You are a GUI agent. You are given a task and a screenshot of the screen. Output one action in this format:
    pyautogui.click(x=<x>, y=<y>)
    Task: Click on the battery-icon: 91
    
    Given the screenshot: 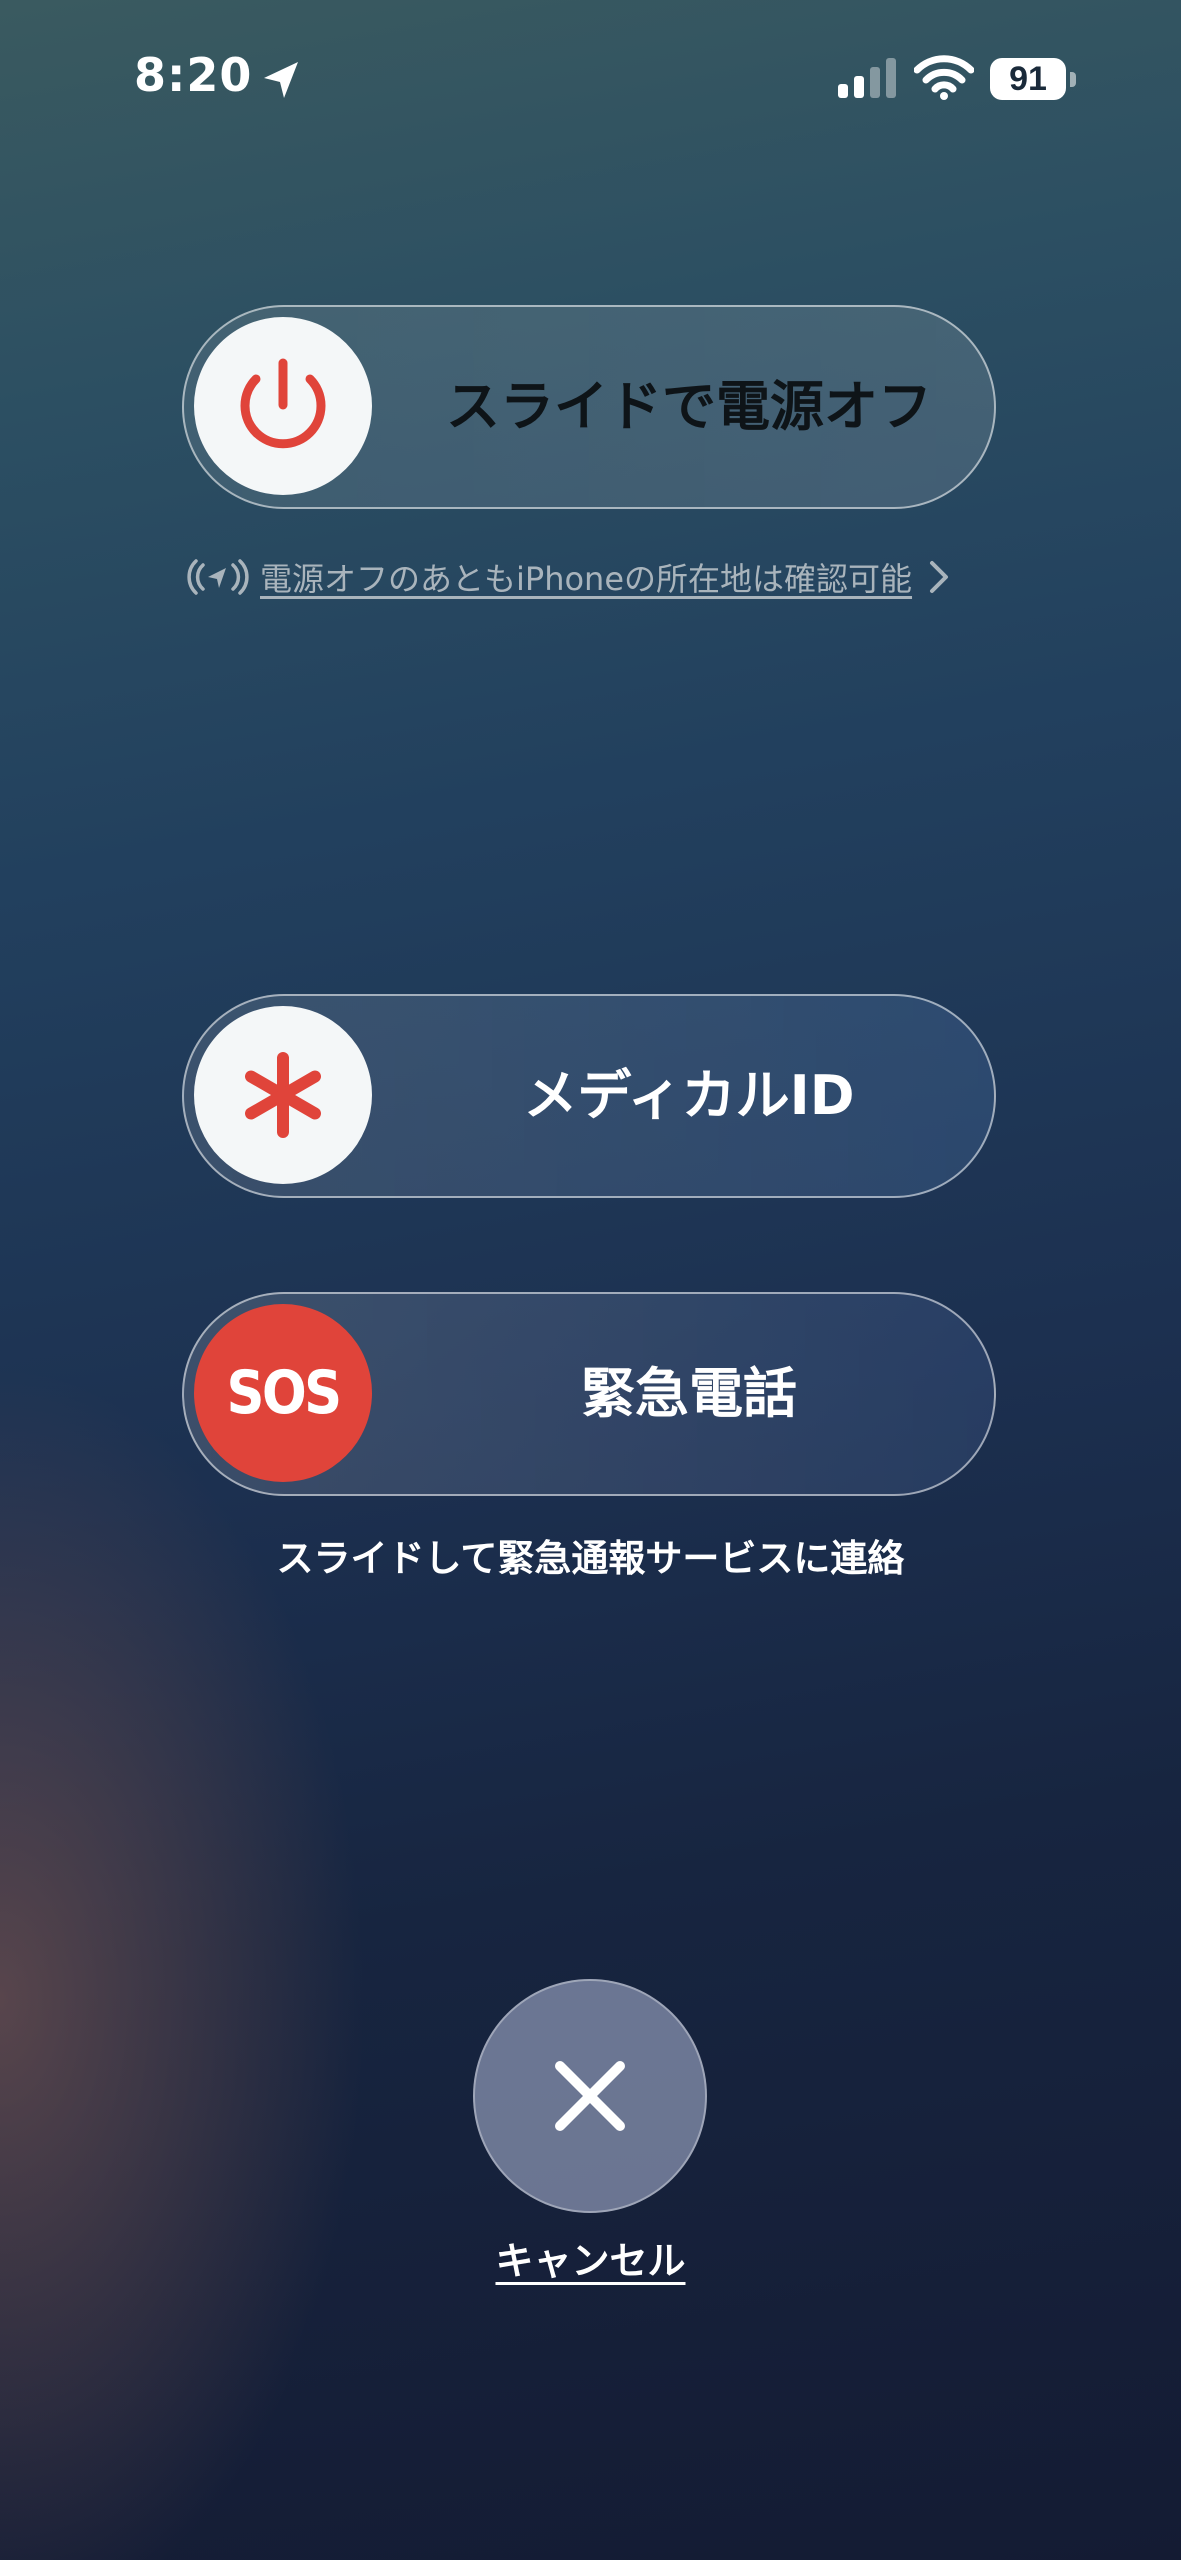 What is the action you would take?
    pyautogui.click(x=1034, y=80)
    